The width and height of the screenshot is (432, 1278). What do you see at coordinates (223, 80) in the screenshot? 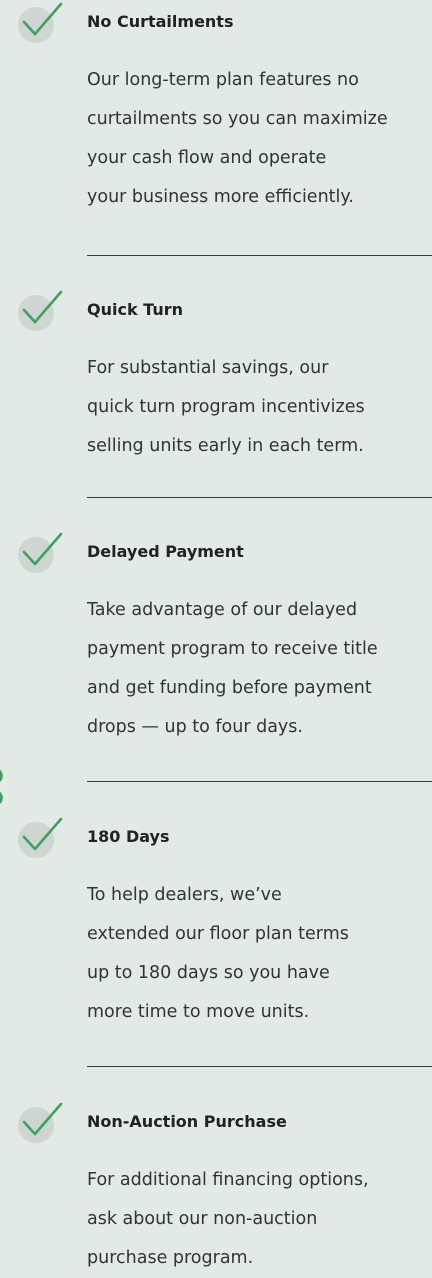
I see `description-line: Our long-term plan features no` at bounding box center [223, 80].